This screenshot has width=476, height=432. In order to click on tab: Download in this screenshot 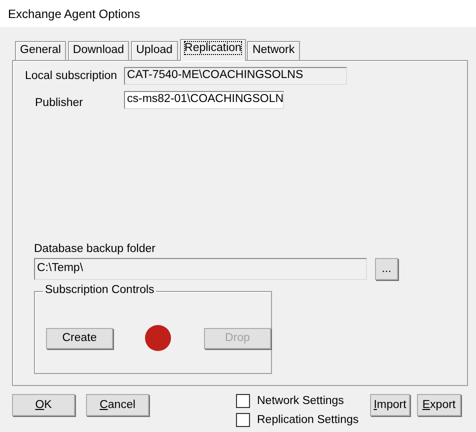, I will do `click(99, 50)`.